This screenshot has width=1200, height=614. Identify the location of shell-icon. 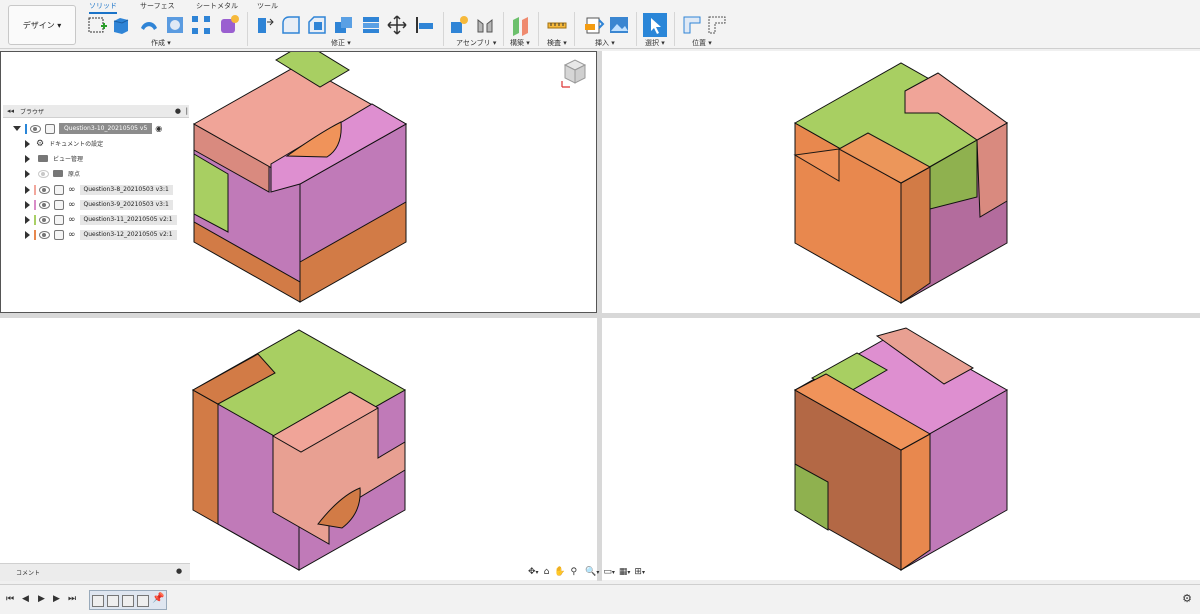
(343, 25).